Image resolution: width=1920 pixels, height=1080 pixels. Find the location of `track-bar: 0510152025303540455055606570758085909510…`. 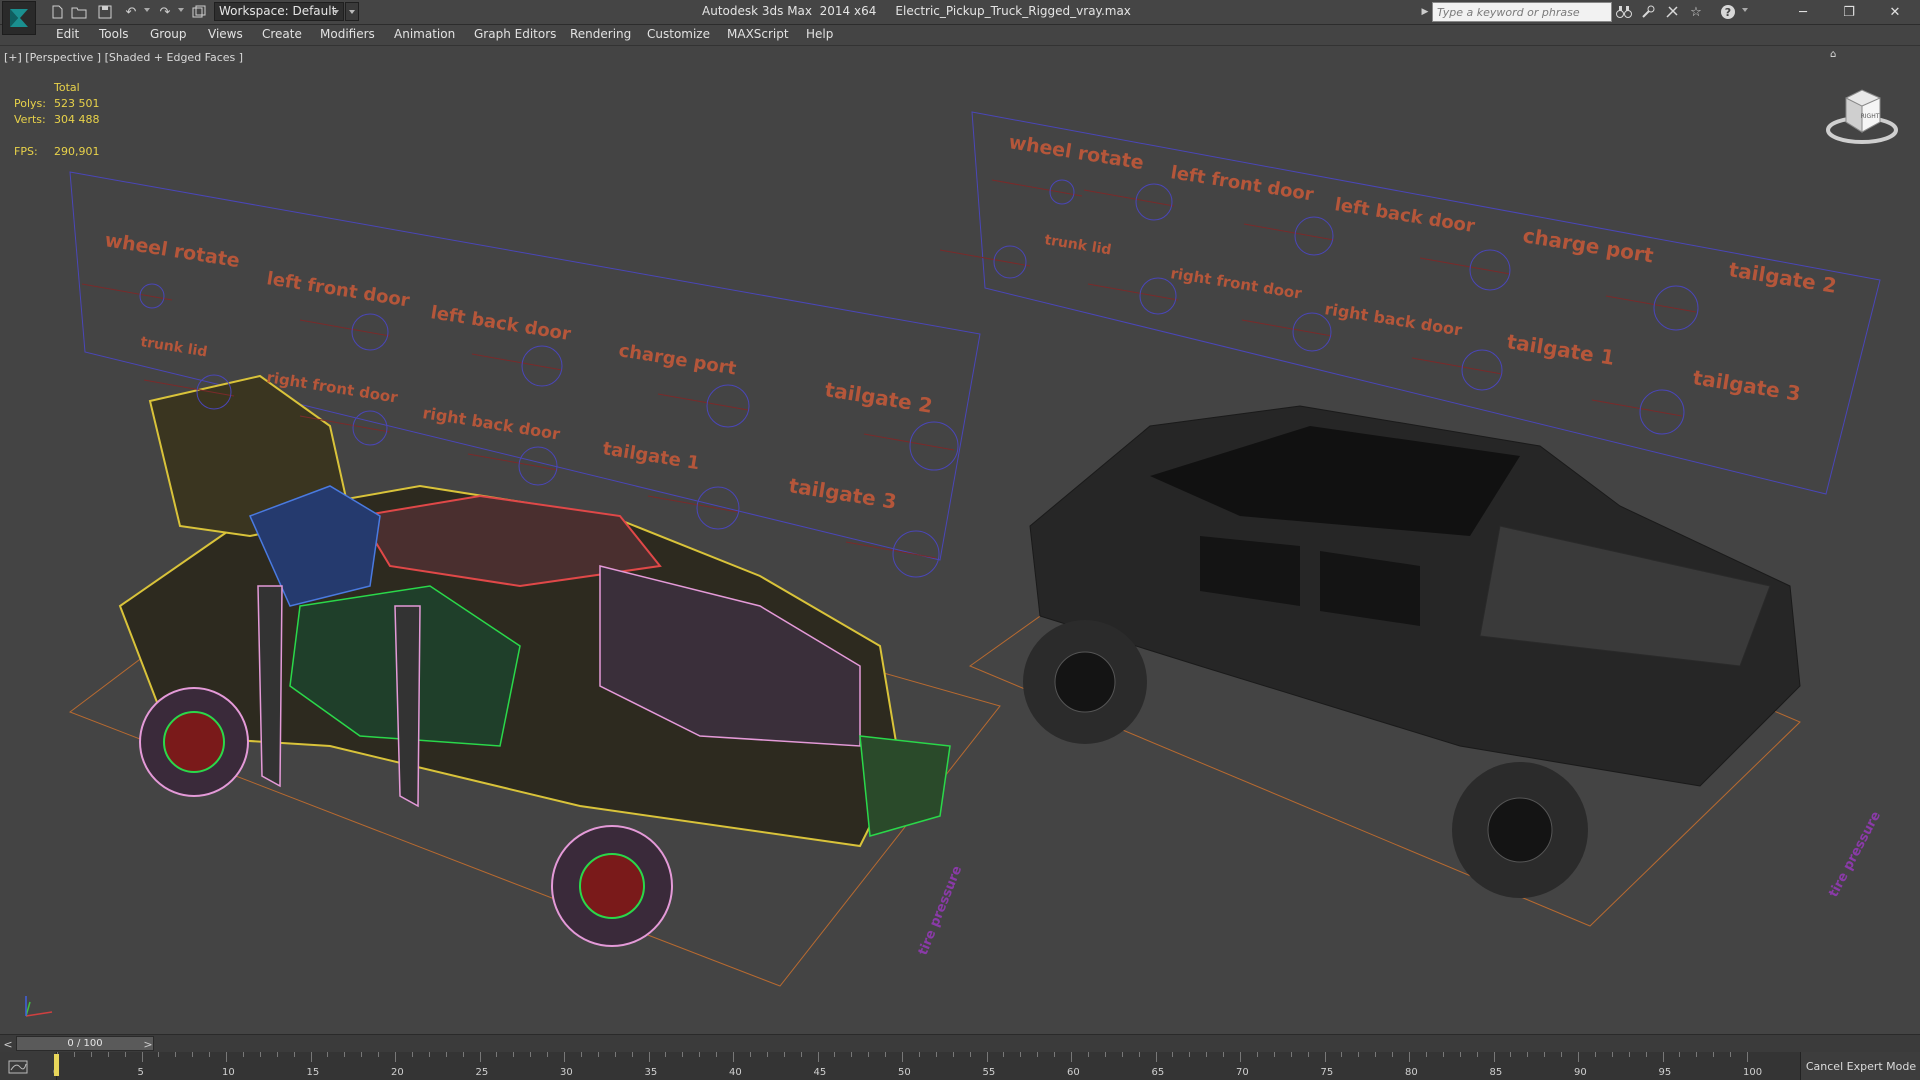

track-bar: 0510152025303540455055606570758085909510… is located at coordinates (960, 1066).